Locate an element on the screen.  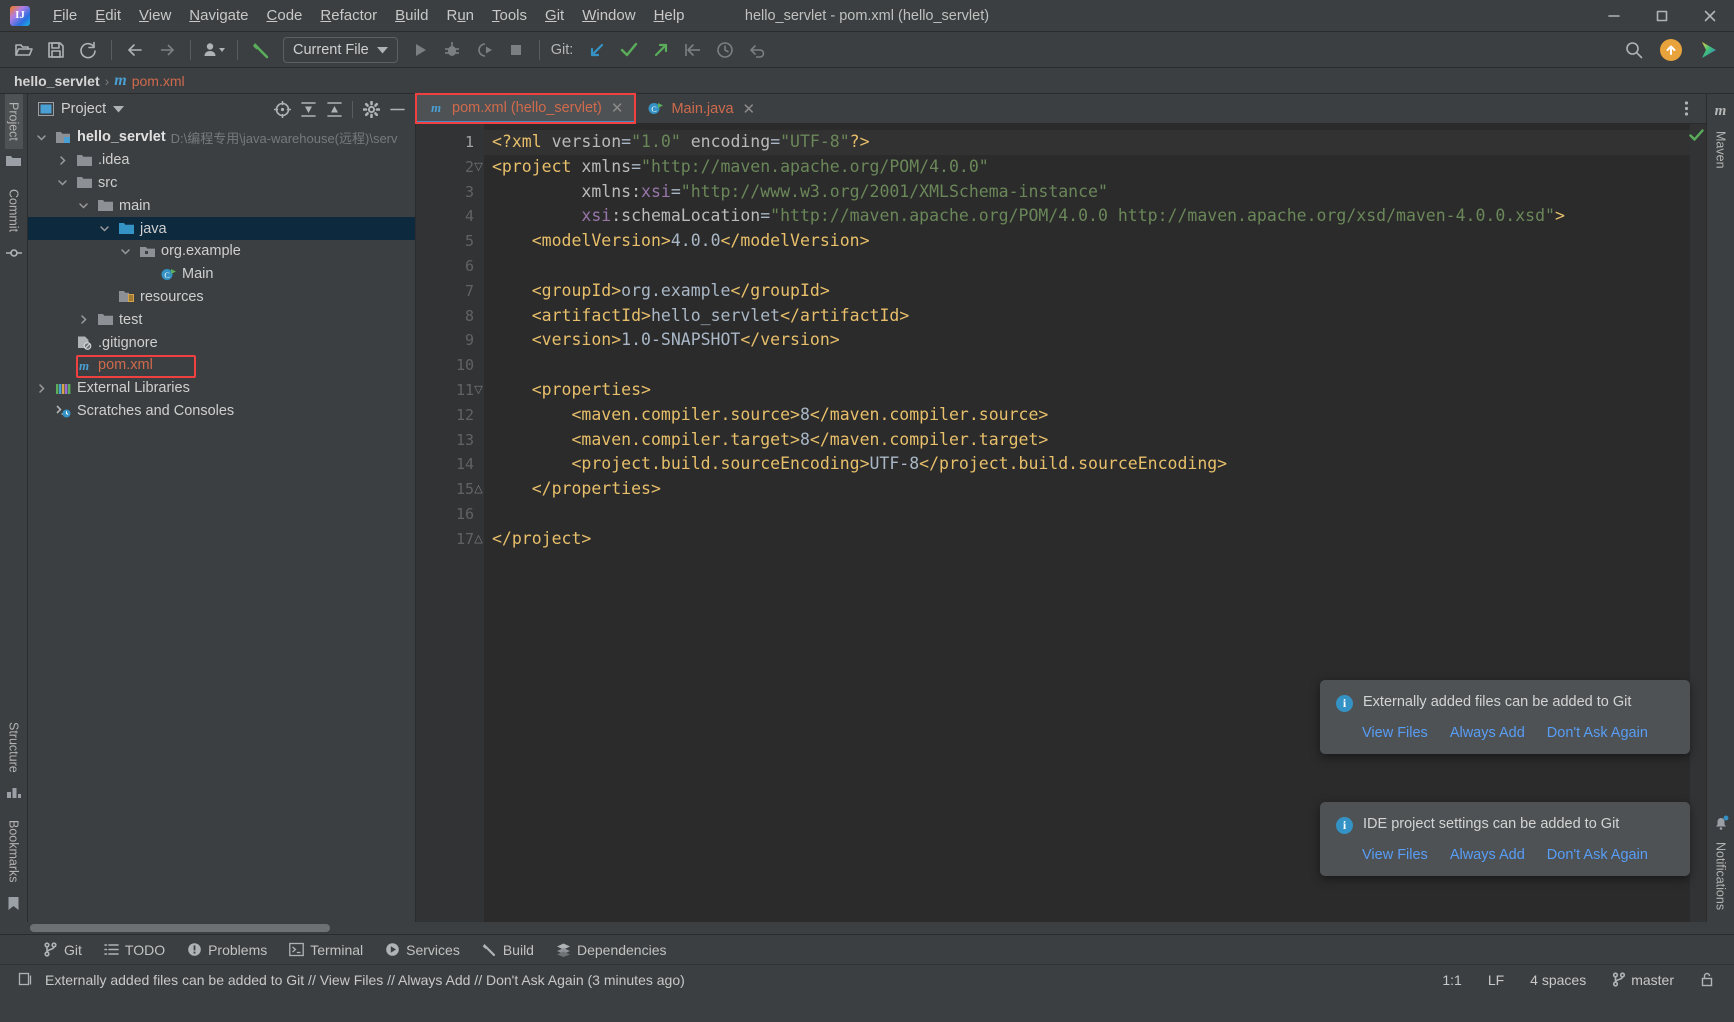
menu-item-git: Git is located at coordinates (554, 15).